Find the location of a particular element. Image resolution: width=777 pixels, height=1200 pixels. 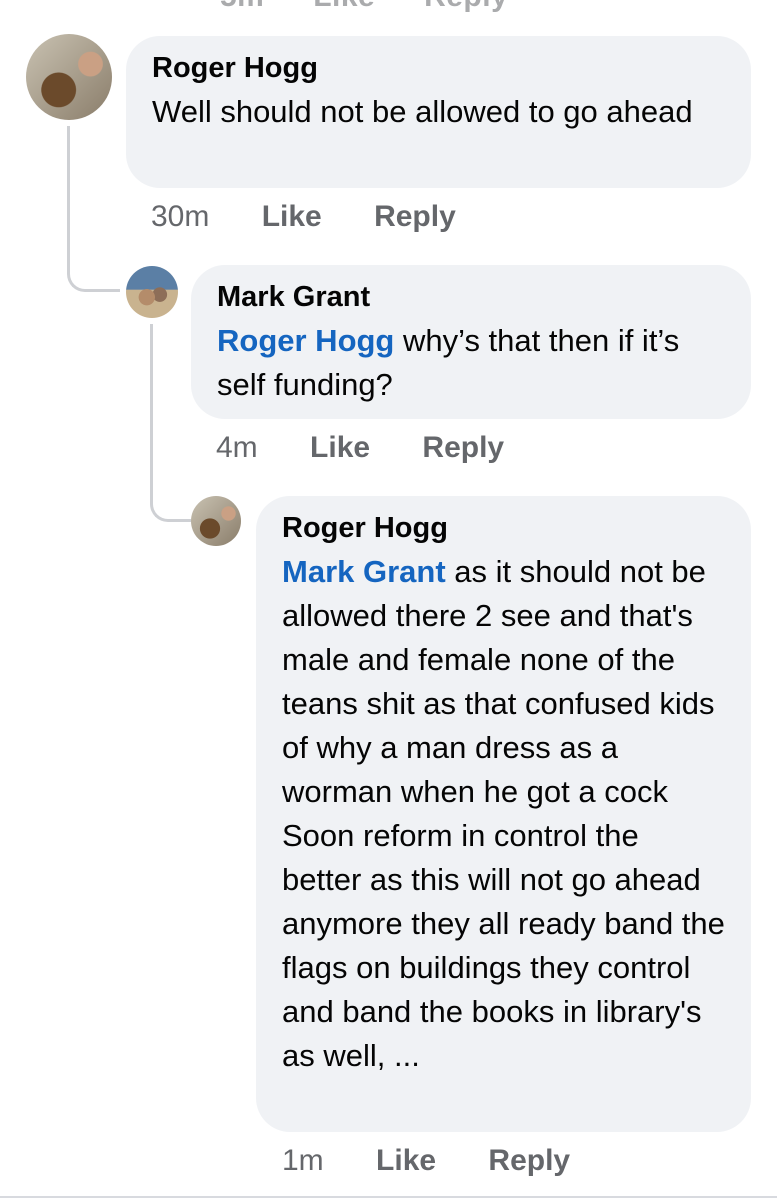

comment-time: 30m is located at coordinates (180, 216).